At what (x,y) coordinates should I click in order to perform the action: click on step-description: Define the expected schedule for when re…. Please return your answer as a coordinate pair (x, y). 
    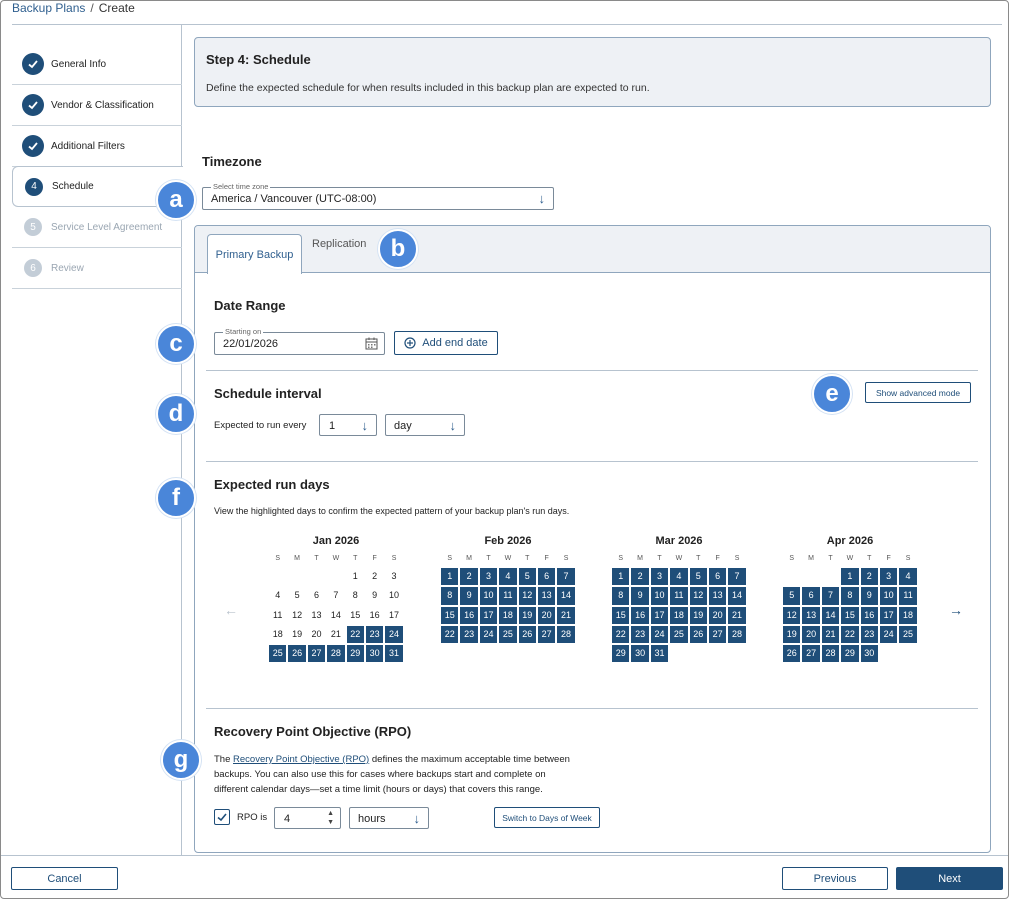
    Looking at the image, I should click on (428, 88).